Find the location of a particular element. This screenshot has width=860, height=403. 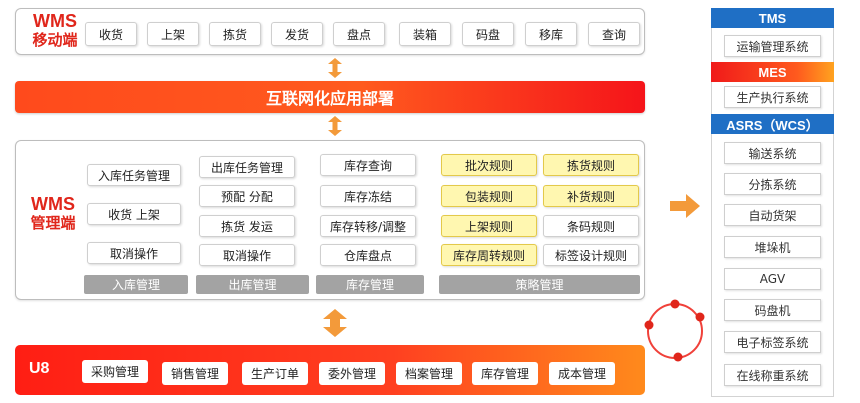

wms-management-title: WMS 管理端 is located at coordinates (53, 214).